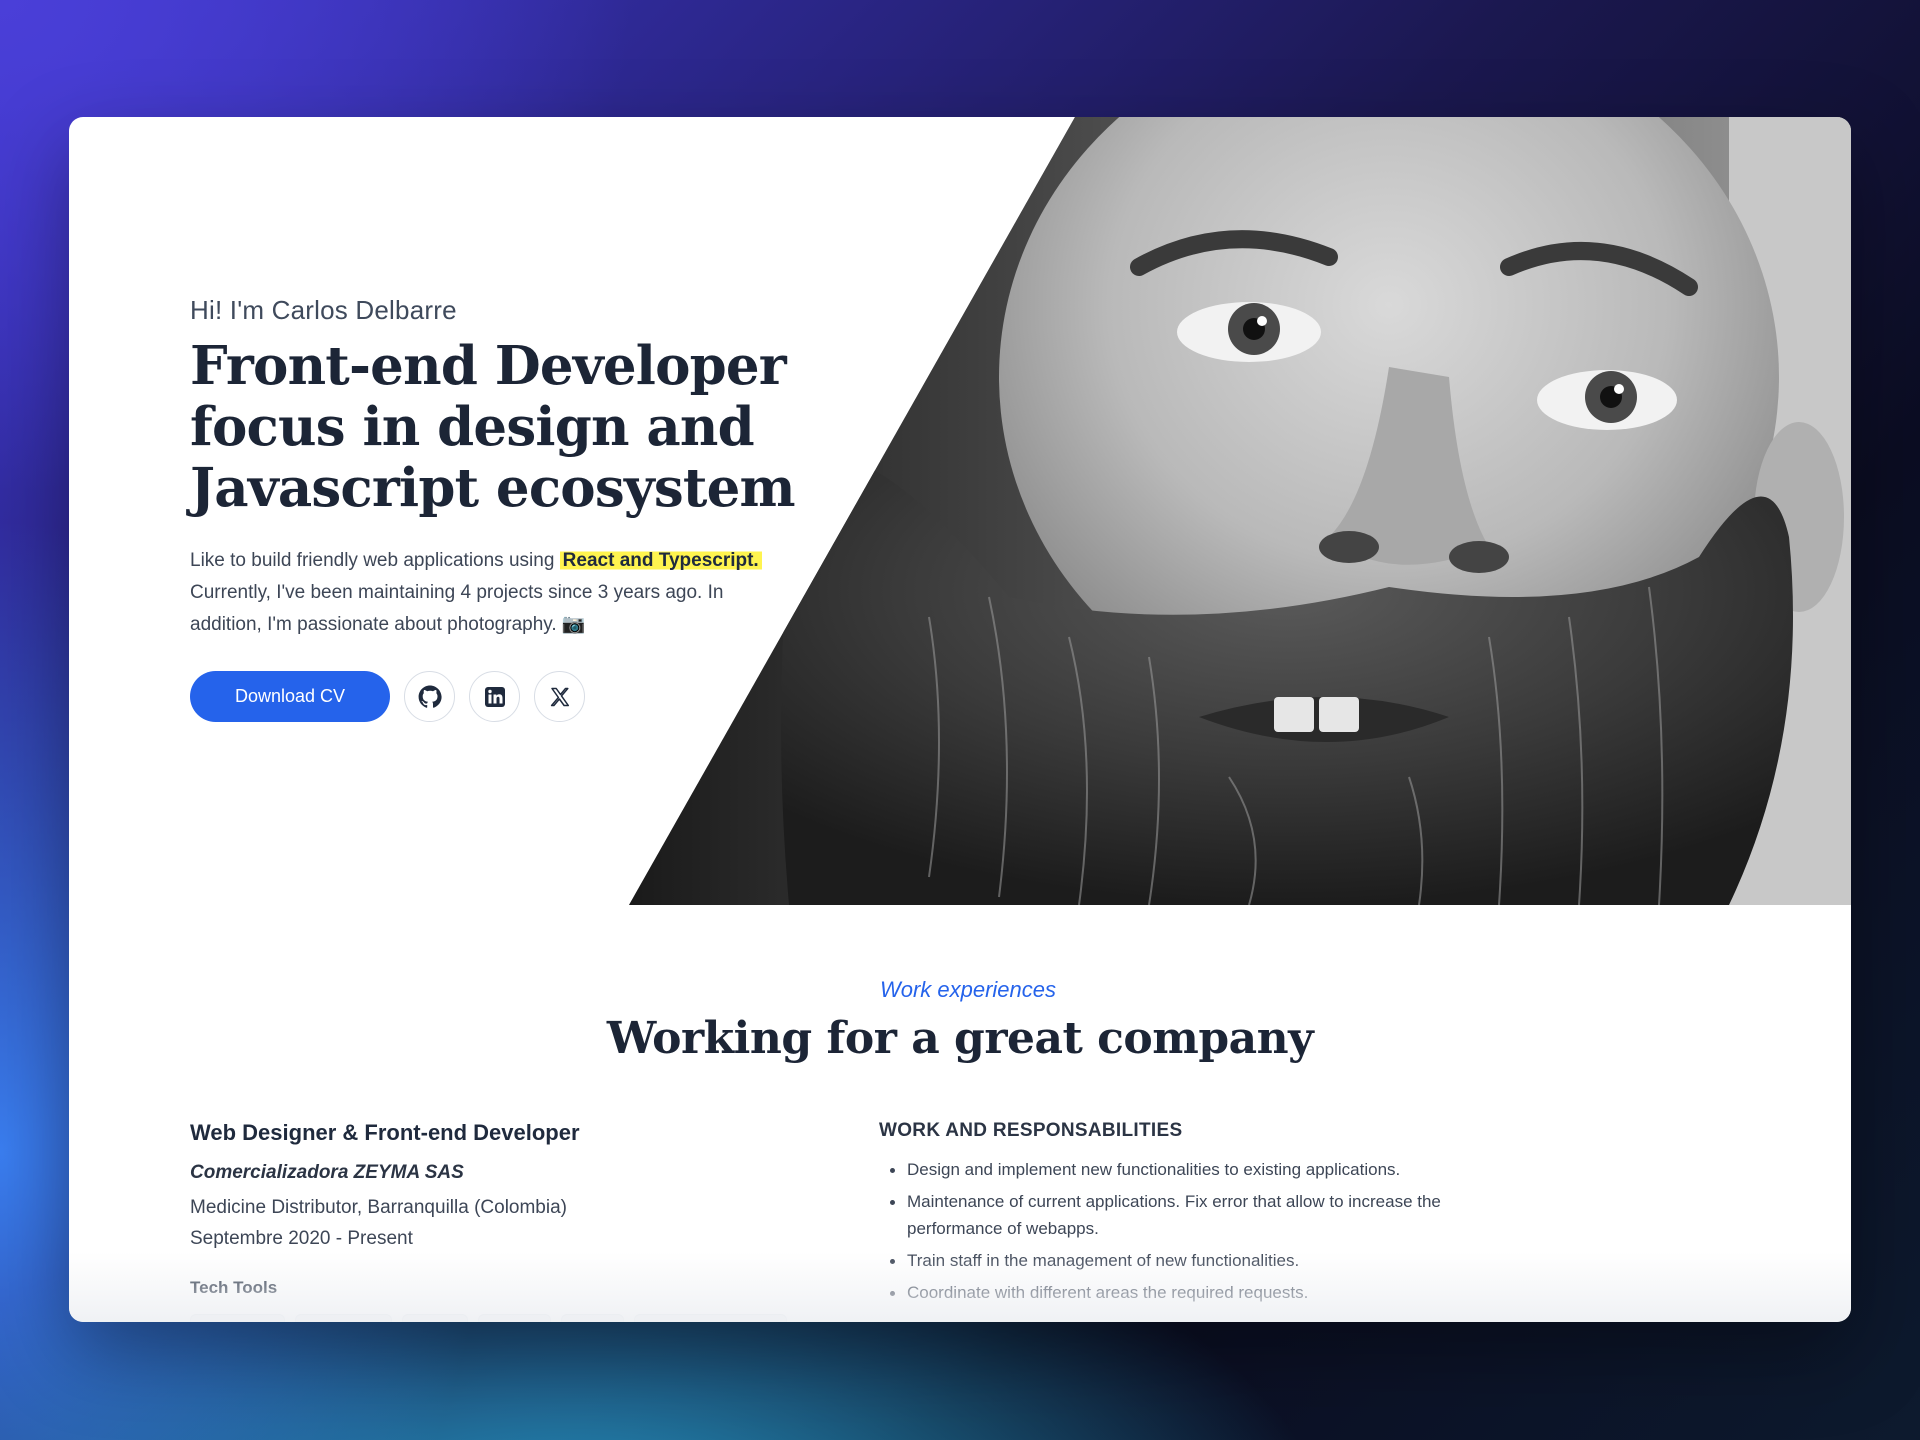 This screenshot has width=1920, height=1440. Describe the element at coordinates (323, 310) in the screenshot. I see `greeting: Hi! I'm Carlos Delbarre` at that location.